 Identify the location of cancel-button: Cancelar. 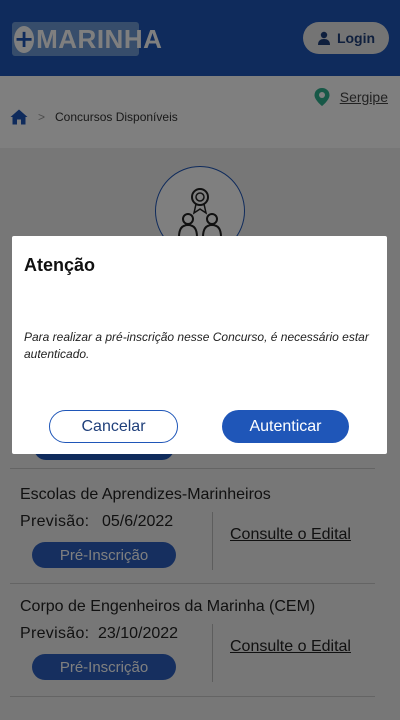
(113, 426).